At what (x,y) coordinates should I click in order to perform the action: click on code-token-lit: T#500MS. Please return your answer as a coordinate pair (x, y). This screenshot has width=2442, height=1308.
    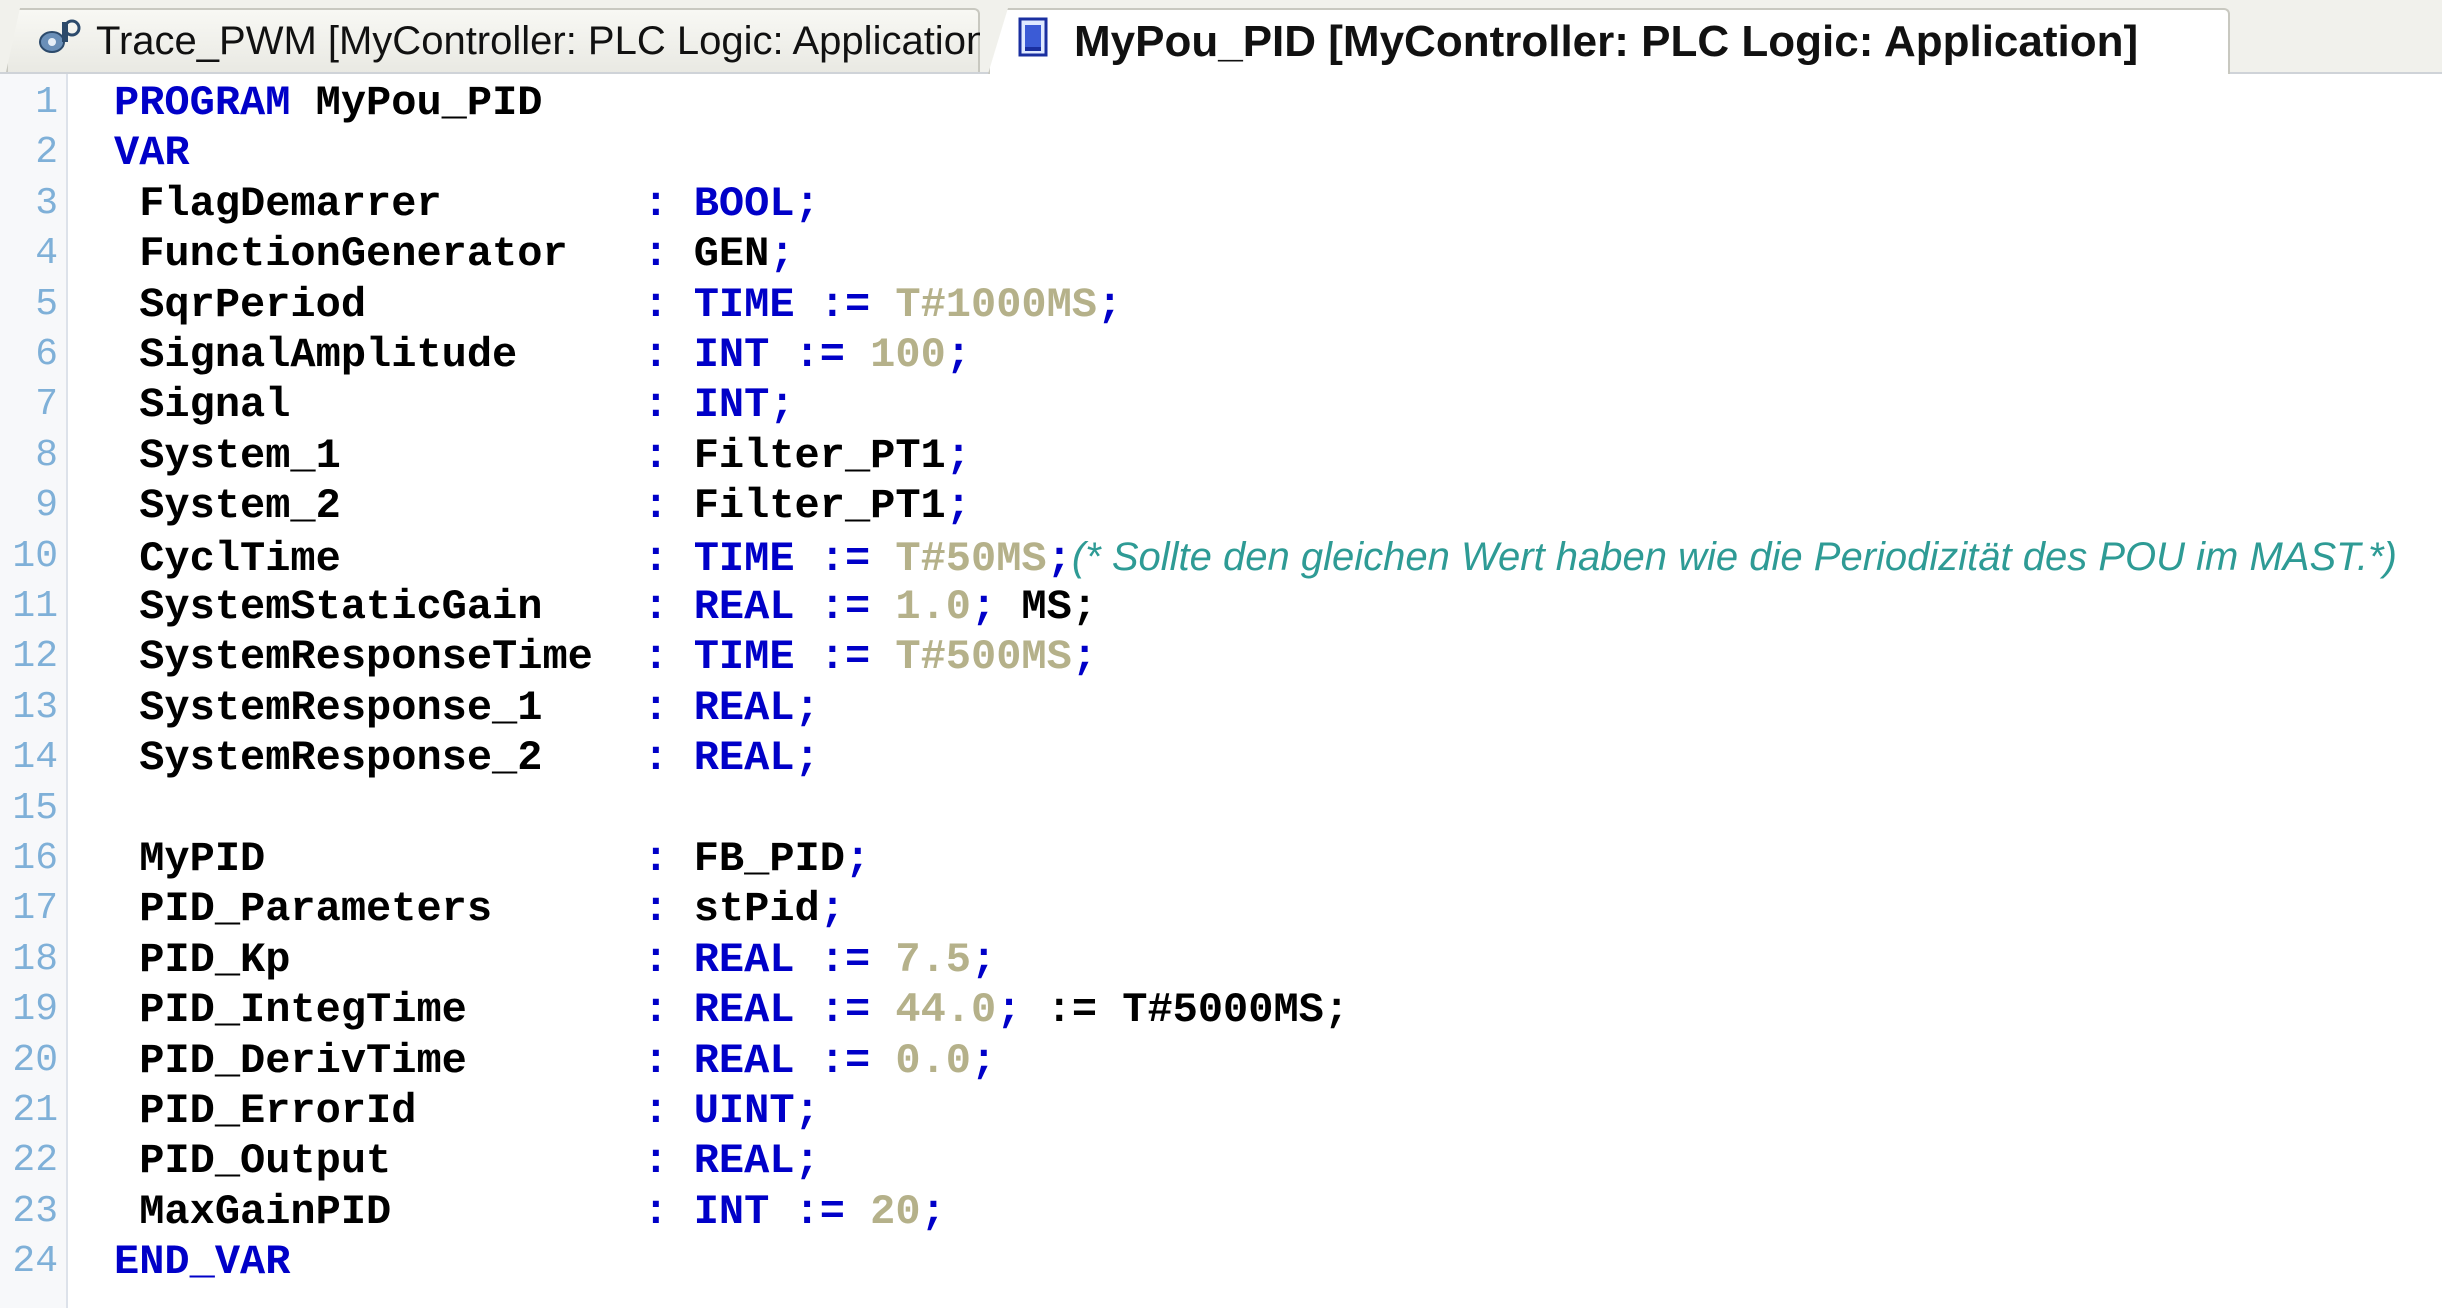
    Looking at the image, I should click on (983, 657).